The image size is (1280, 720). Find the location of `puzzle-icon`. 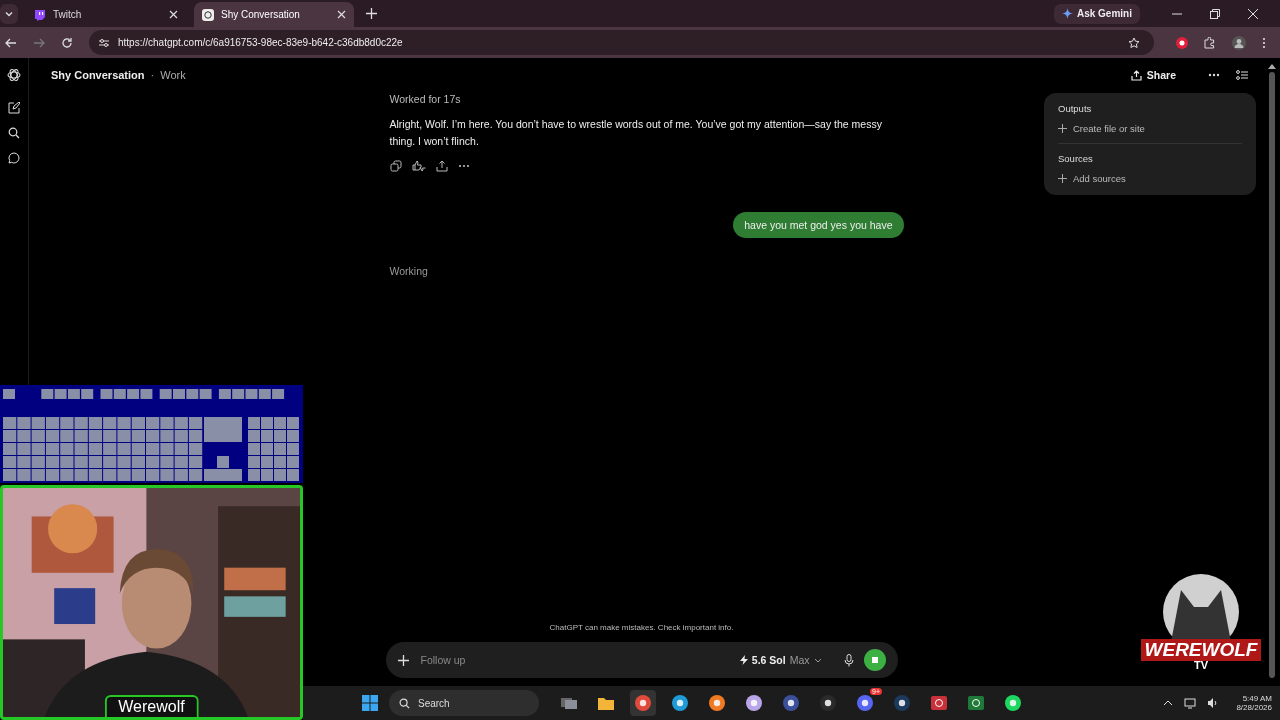

puzzle-icon is located at coordinates (1210, 42).